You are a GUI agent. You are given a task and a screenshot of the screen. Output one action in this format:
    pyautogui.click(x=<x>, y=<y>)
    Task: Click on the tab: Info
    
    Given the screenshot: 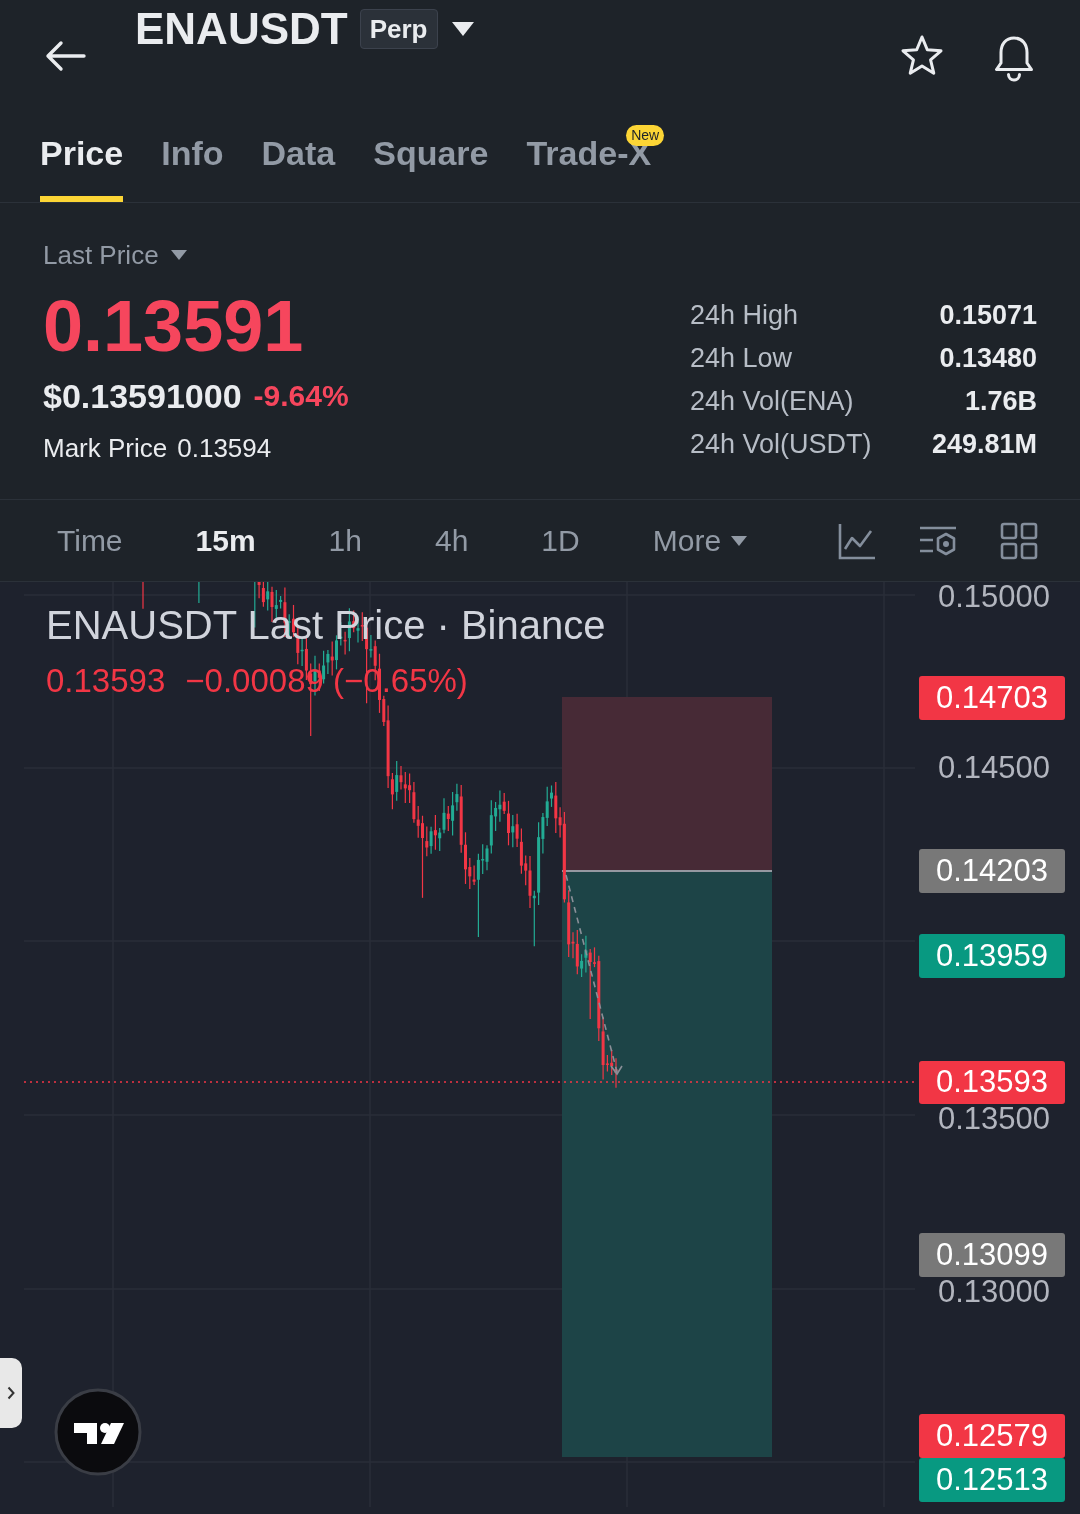 What is the action you would take?
    pyautogui.click(x=192, y=156)
    